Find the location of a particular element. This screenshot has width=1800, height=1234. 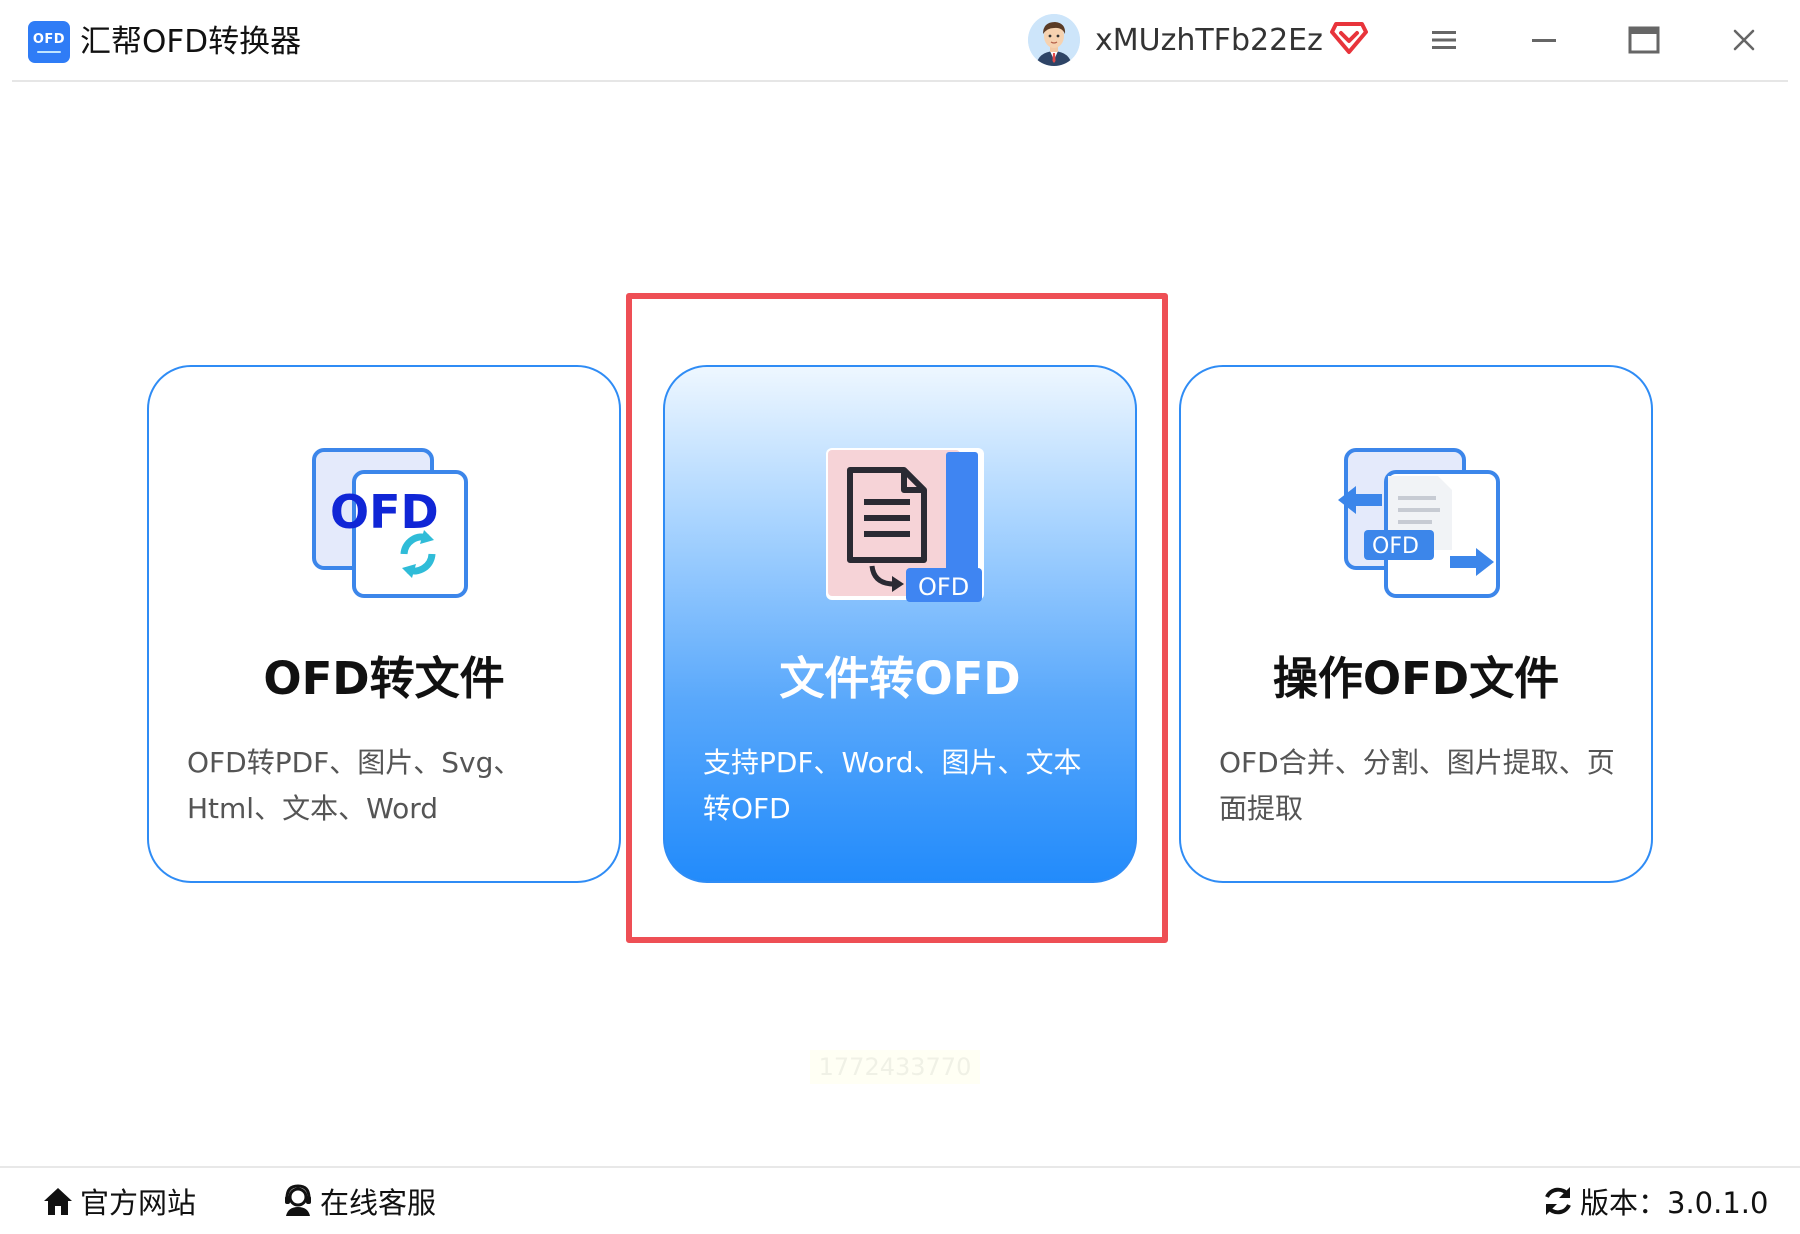

maximize-icon is located at coordinates (1644, 40).